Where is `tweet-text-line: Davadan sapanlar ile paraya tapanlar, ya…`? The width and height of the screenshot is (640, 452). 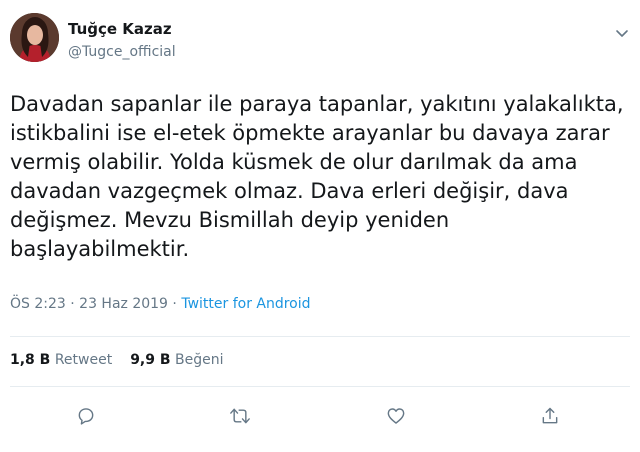
tweet-text-line: Davadan sapanlar ile paraya tapanlar, ya… is located at coordinates (317, 104).